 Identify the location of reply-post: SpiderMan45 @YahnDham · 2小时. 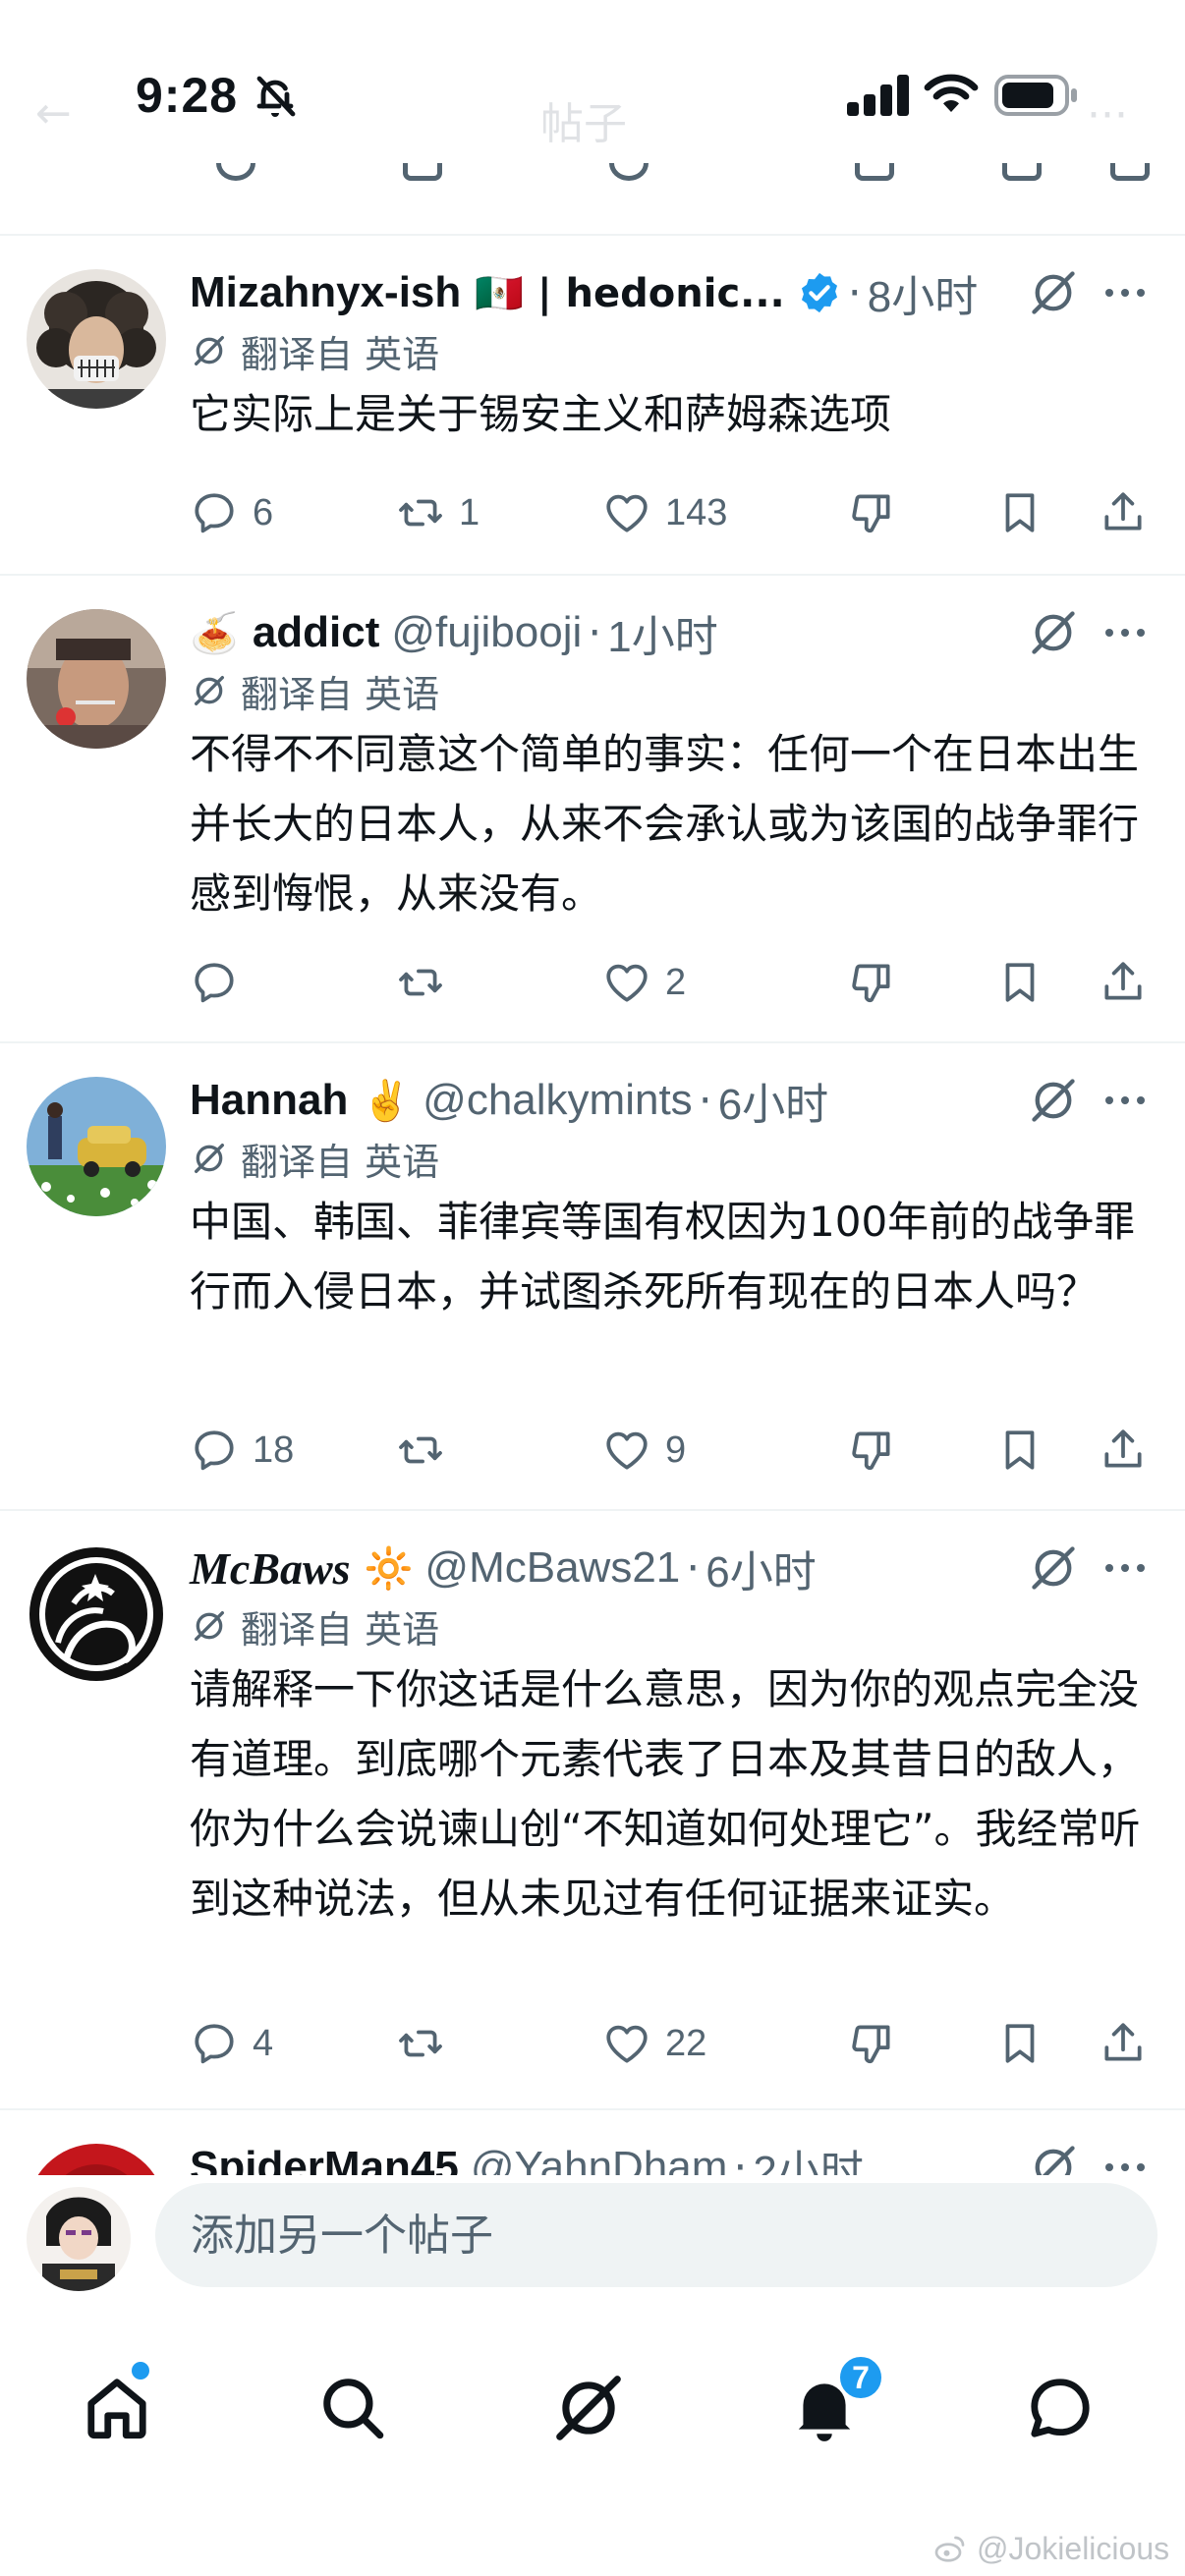
(592, 2141).